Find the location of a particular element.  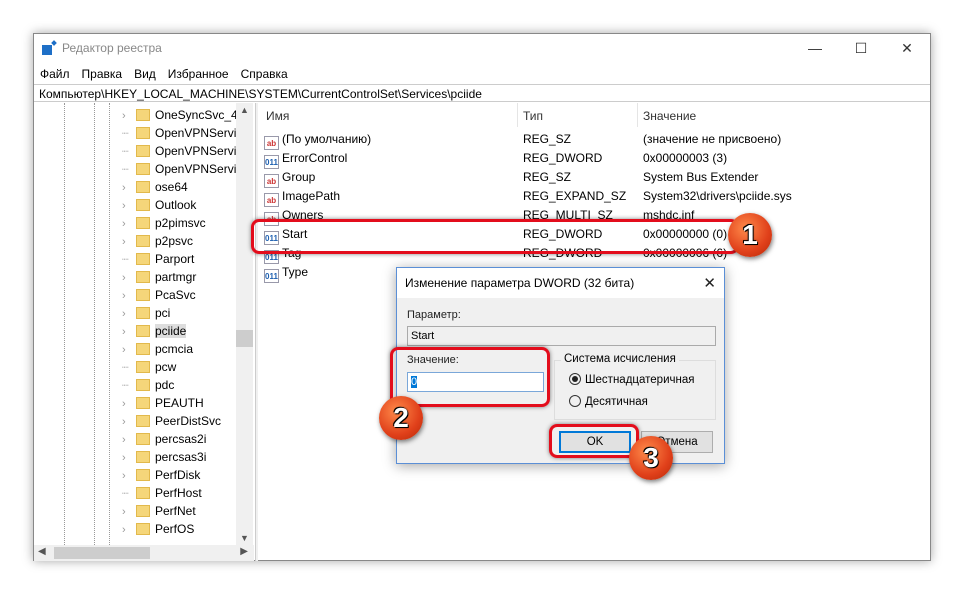

value-row: ab Group REG_SZ System Bus Extender is located at coordinates (594, 178).